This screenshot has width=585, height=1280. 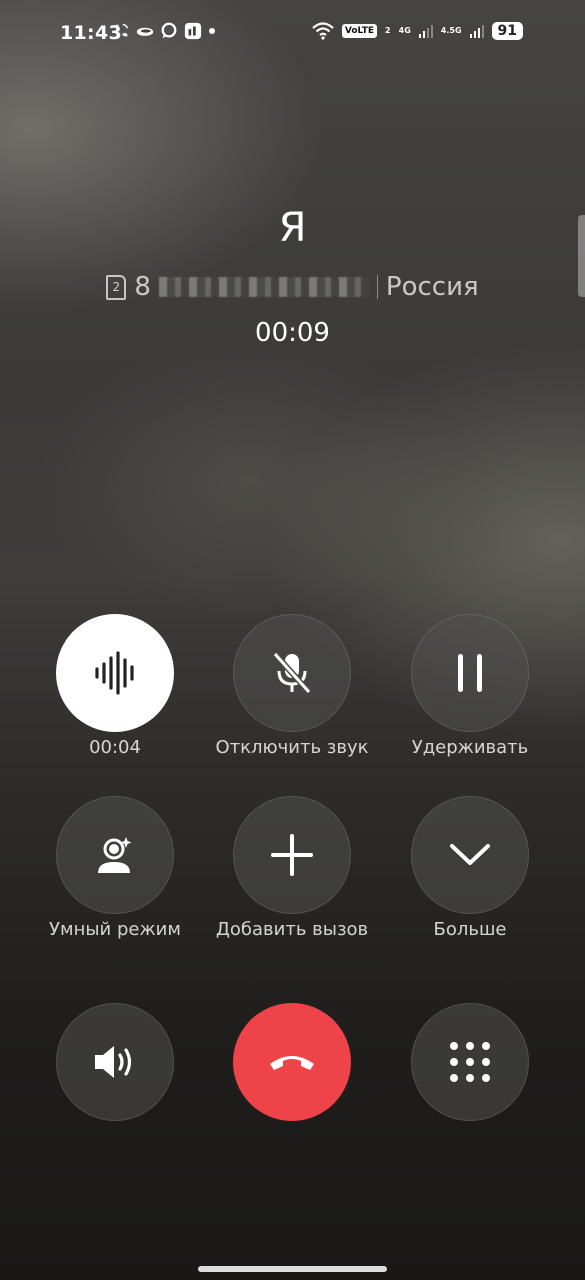 I want to click on wifi-icon, so click(x=323, y=31).